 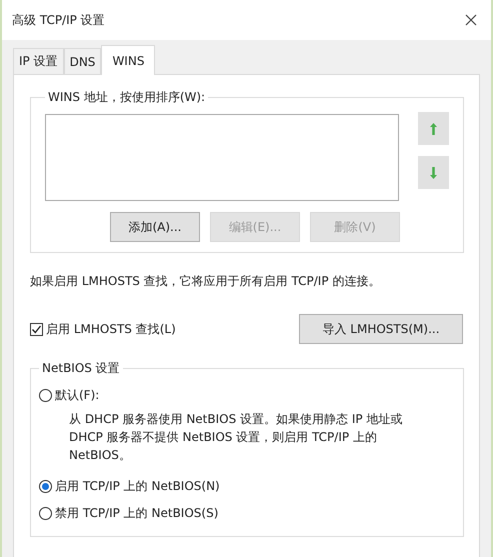 What do you see at coordinates (236, 437) in the screenshot?
I see `option-description: 从 DHCP 服务器使用 NetBIOS 设置。如果使用静态 IP 地址或 DHCP 服务器不提供 NetBIOS 设置，则启用 TCP/IP 上的 NetBIOS。` at bounding box center [236, 437].